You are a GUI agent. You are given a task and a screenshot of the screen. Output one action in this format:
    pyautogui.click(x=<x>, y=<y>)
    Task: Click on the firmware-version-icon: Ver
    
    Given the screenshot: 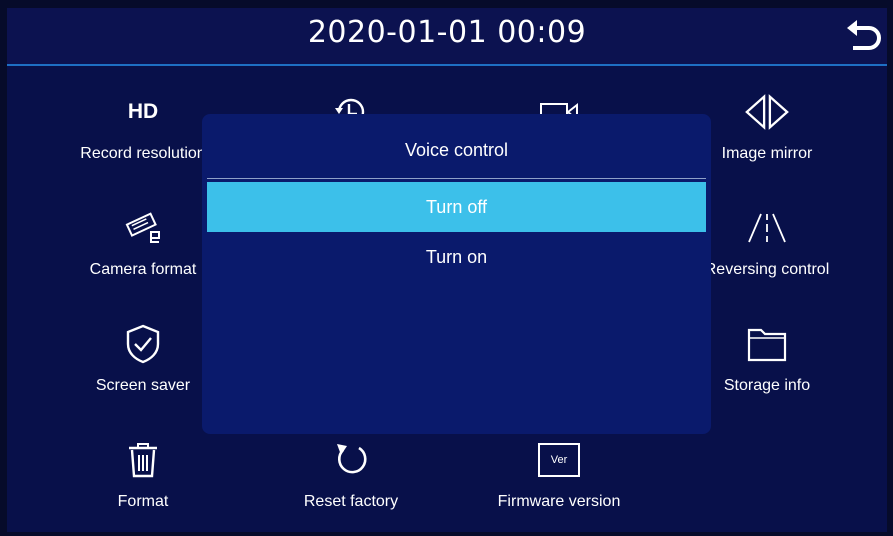 What is the action you would take?
    pyautogui.click(x=559, y=460)
    